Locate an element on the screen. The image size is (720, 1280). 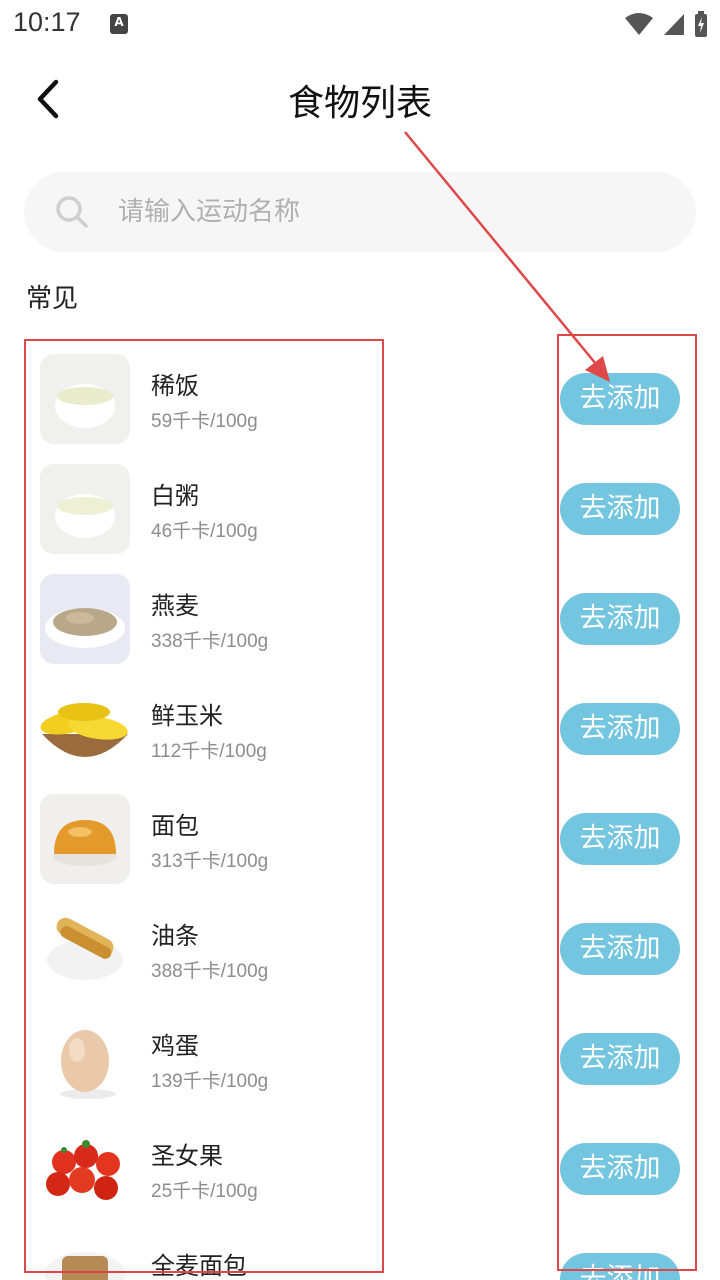
status-icons is located at coordinates (666, 24).